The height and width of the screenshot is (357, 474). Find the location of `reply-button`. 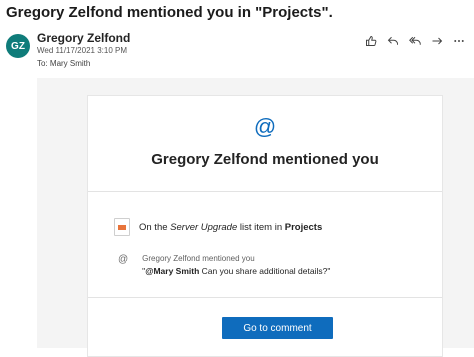

reply-button is located at coordinates (393, 41).